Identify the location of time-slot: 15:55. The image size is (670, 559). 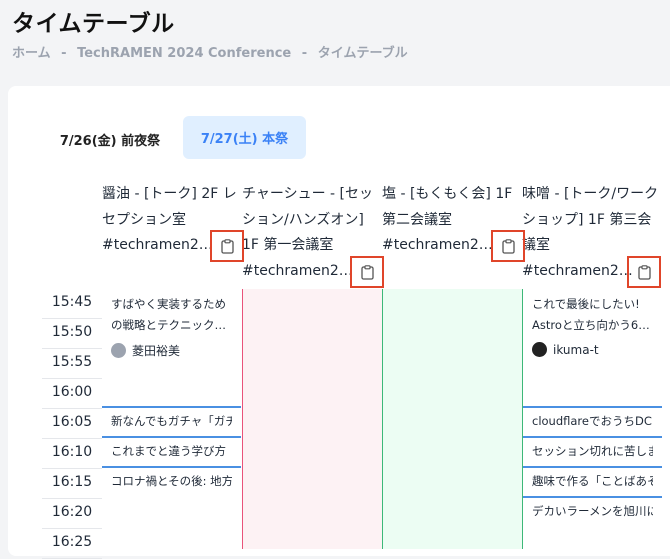
(72, 364).